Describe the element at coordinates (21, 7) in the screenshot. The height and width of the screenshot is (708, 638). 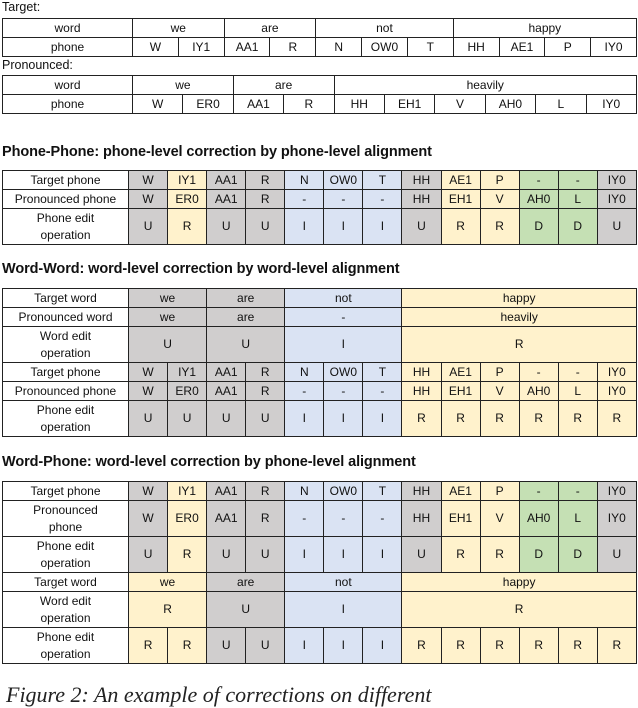
I see `target-label: Target:` at that location.